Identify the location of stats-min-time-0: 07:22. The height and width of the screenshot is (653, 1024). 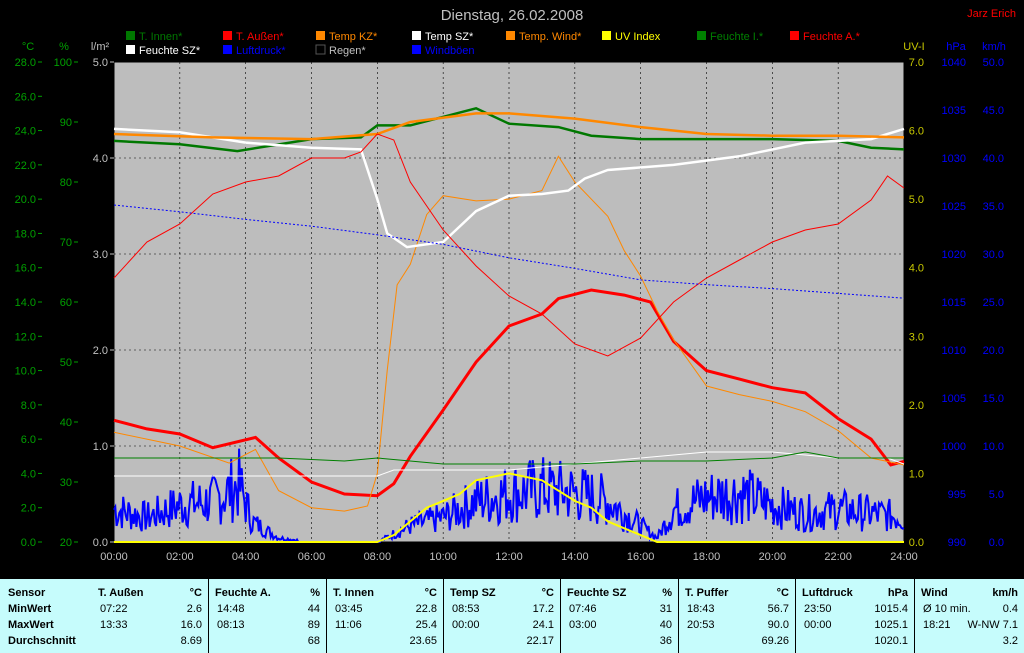
(114, 609).